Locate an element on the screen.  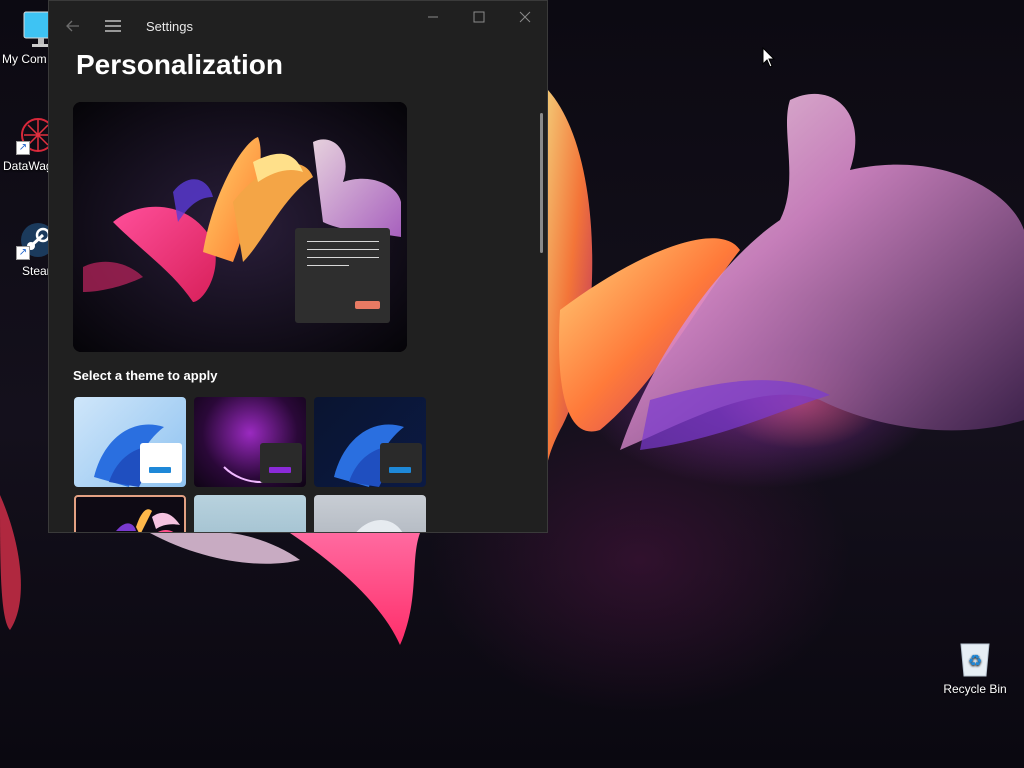
theme-tile-sunrise is located at coordinates (250, 513).